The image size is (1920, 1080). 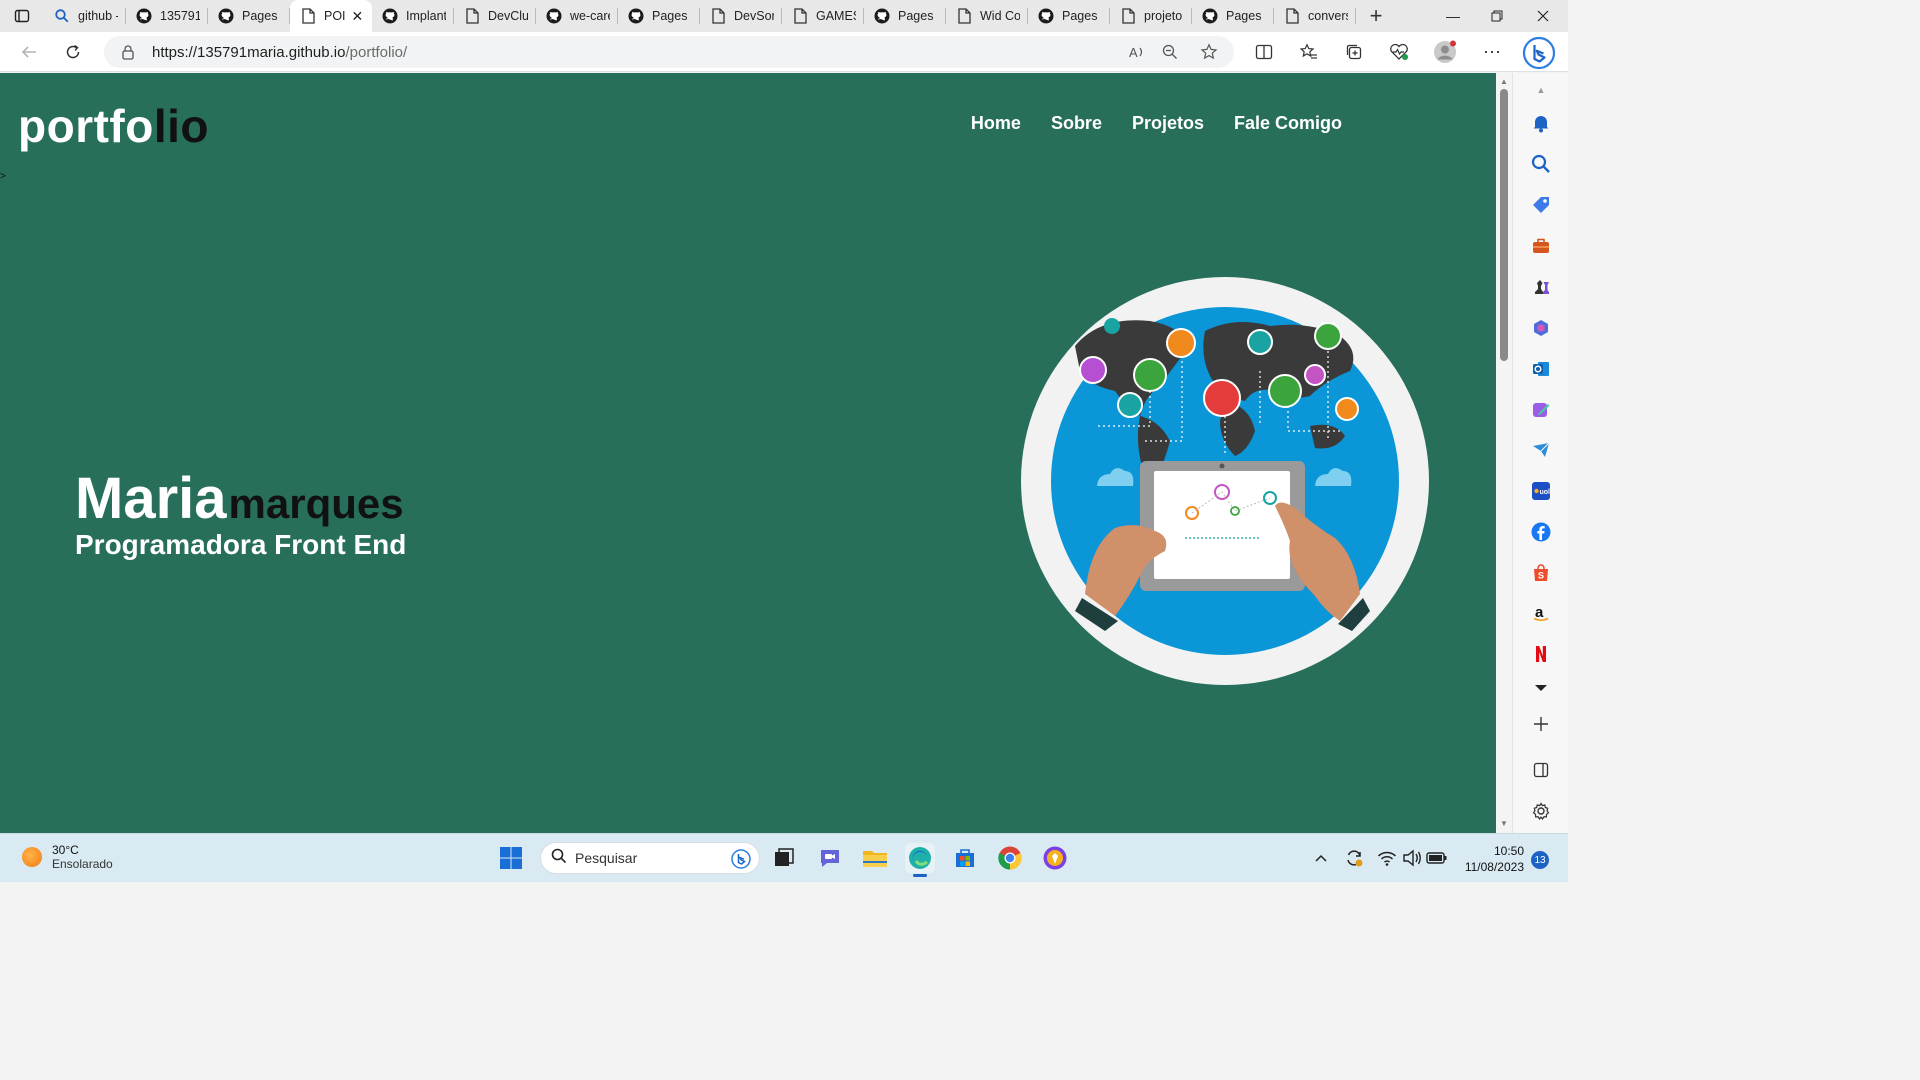 What do you see at coordinates (1209, 54) in the screenshot?
I see `favorite-star-icon` at bounding box center [1209, 54].